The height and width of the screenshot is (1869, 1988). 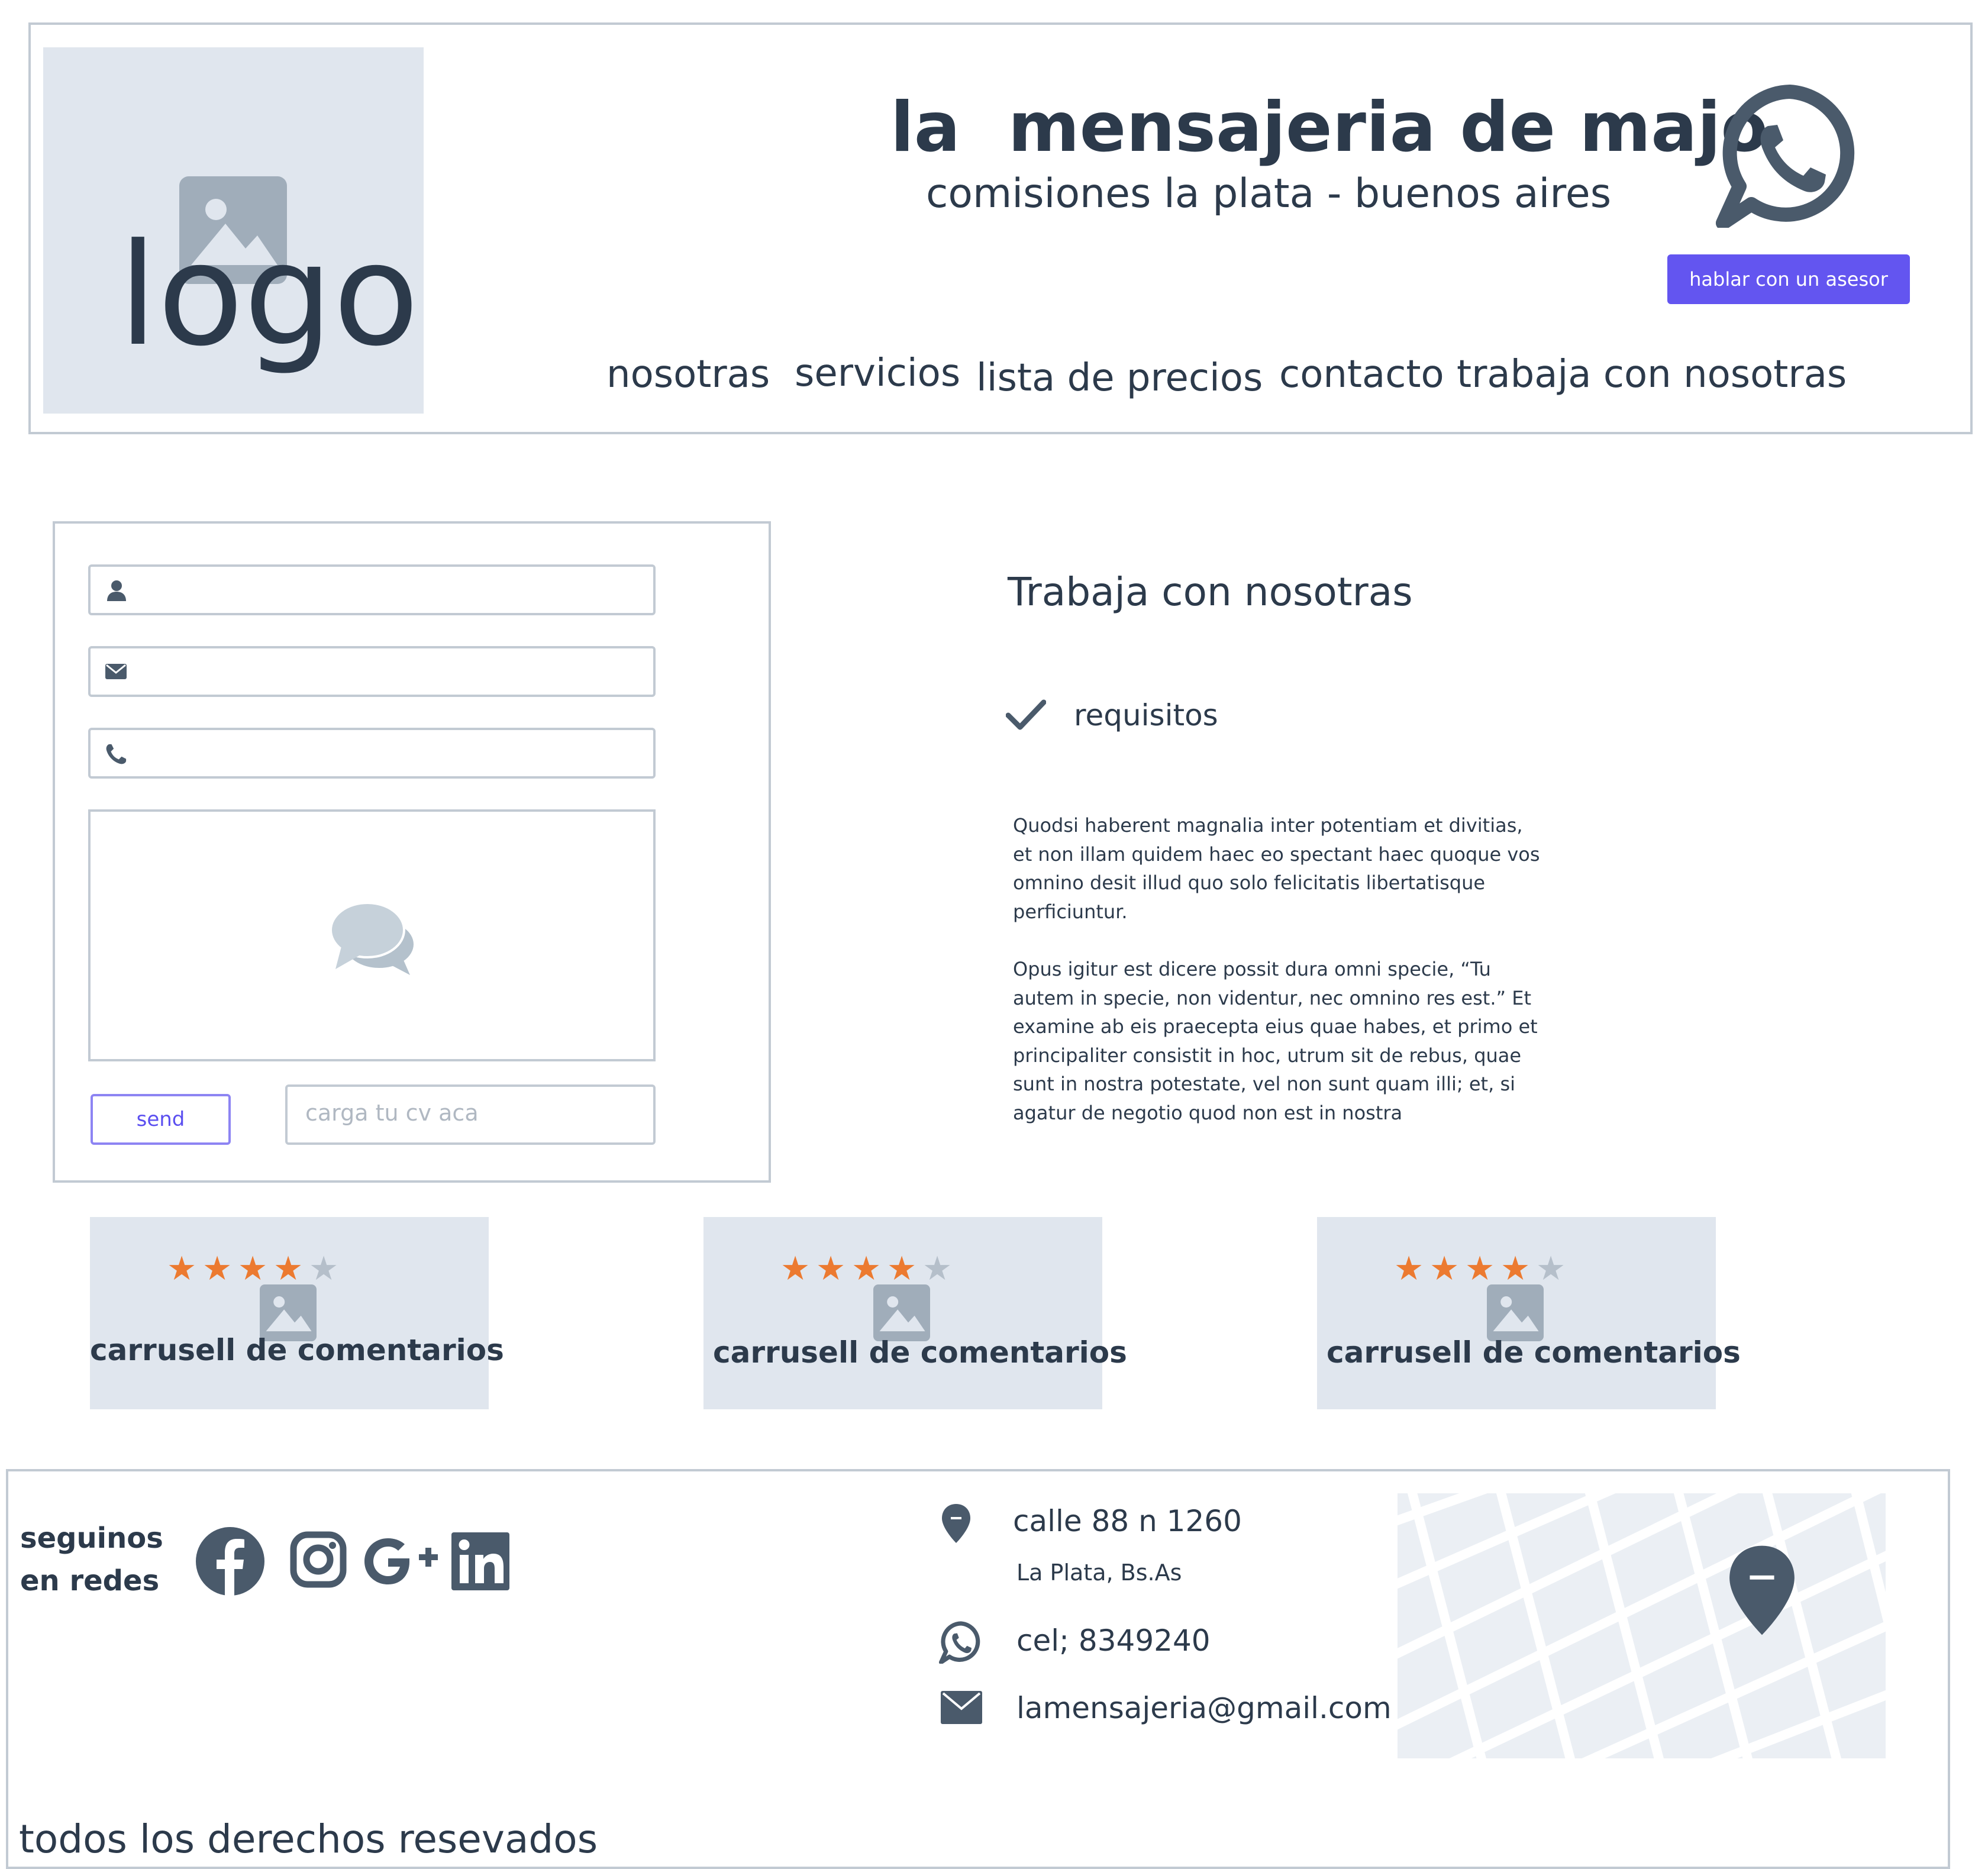 I want to click on address-line-2: La Plata, Bs.As, so click(x=1099, y=1573).